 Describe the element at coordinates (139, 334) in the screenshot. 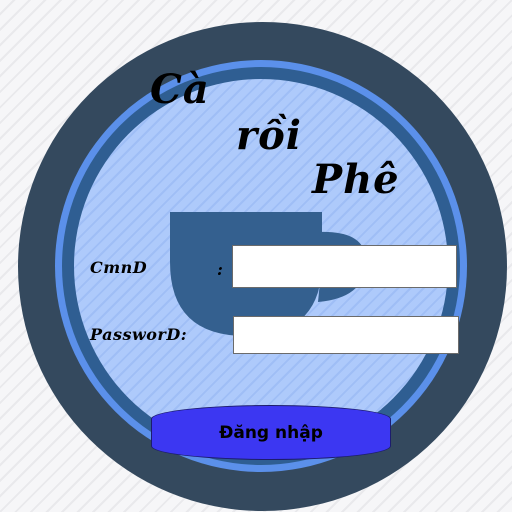

I see `password-label: PassworD:` at that location.